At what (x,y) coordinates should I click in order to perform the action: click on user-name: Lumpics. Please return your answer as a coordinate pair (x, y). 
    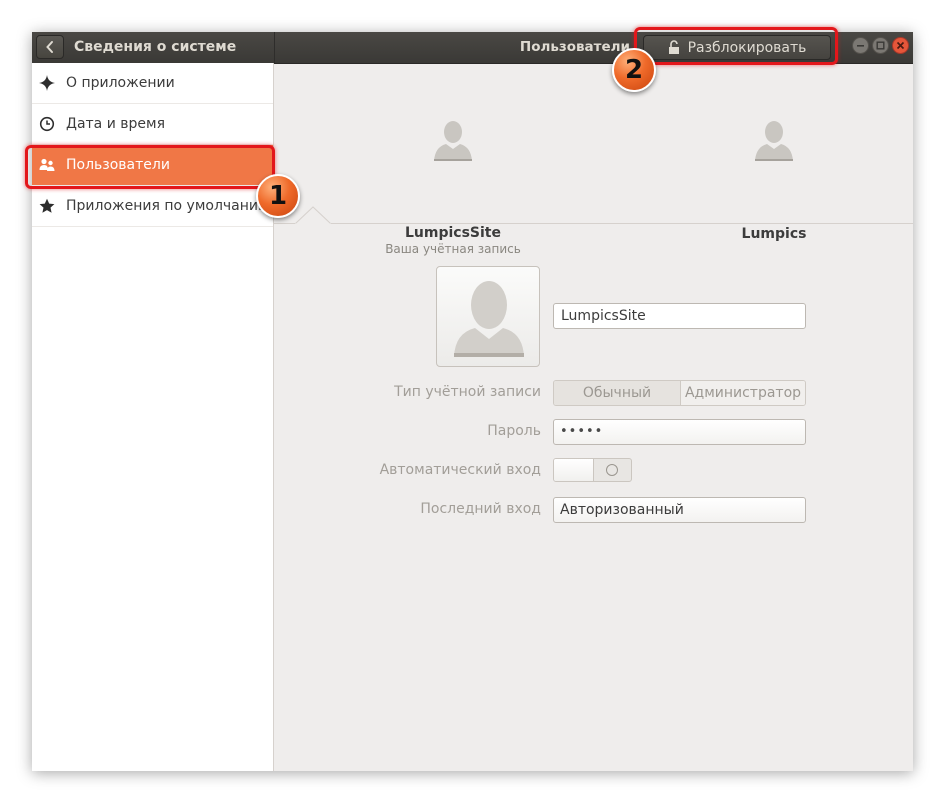
    Looking at the image, I should click on (774, 234).